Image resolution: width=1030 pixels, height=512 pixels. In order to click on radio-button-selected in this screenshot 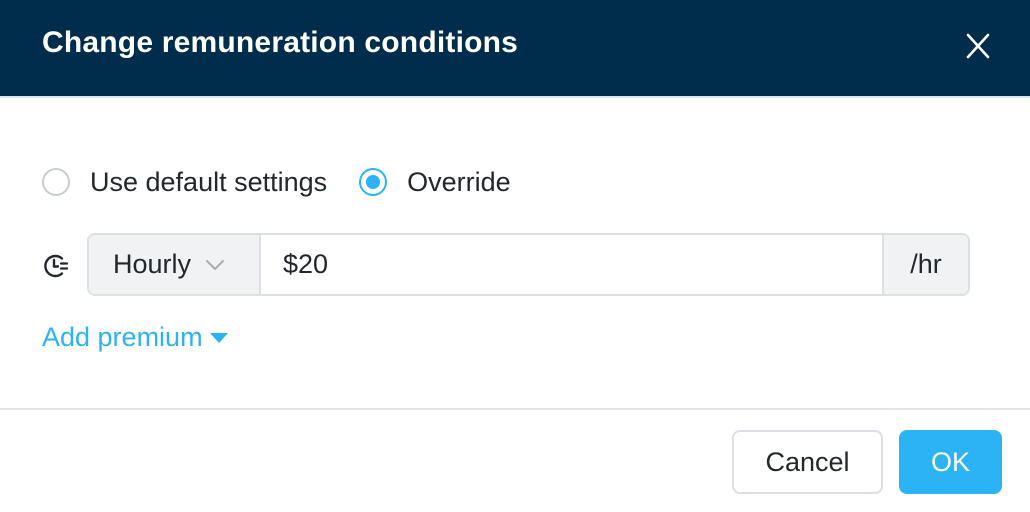, I will do `click(373, 182)`.